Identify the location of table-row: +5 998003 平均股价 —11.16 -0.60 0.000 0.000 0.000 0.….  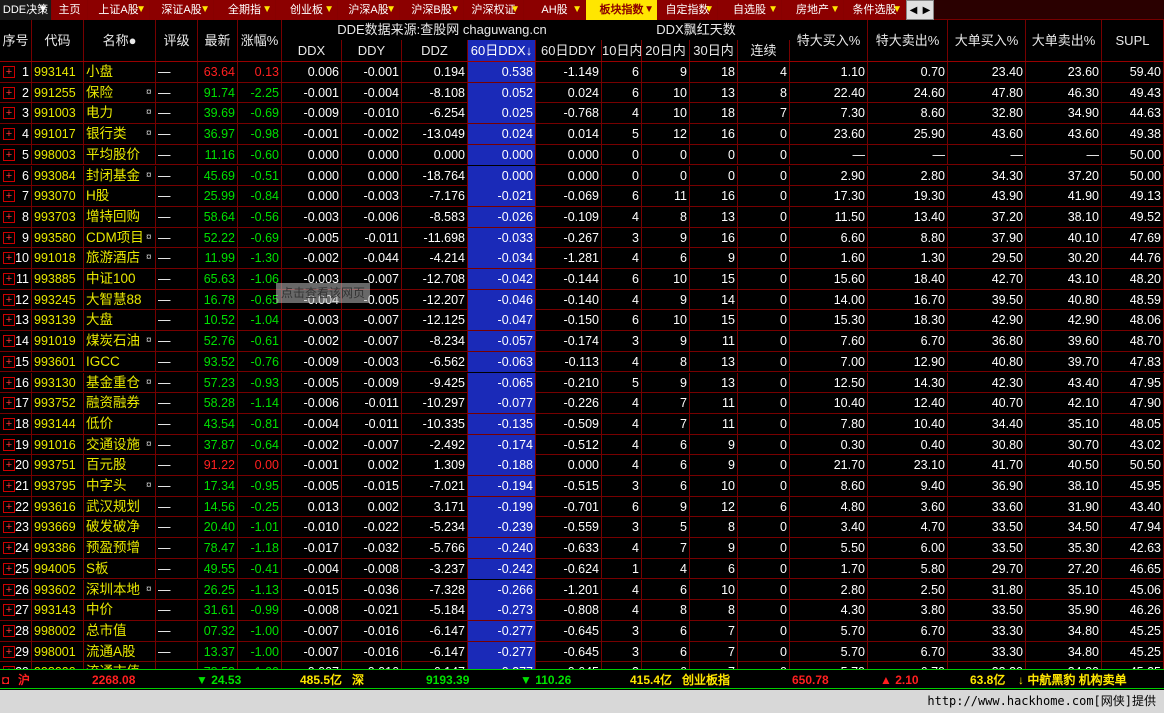
(582, 155).